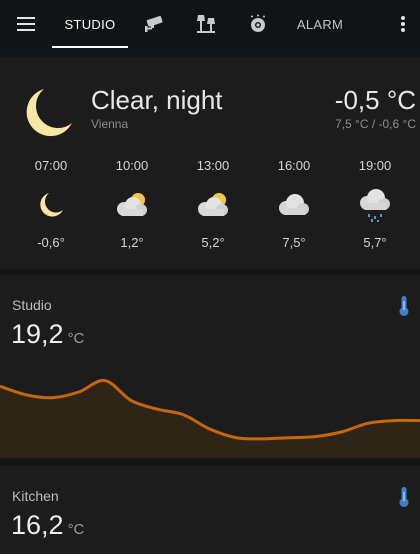 The image size is (420, 554). I want to click on temperature-range: 7,5 °C / -0,6 °C, so click(375, 124).